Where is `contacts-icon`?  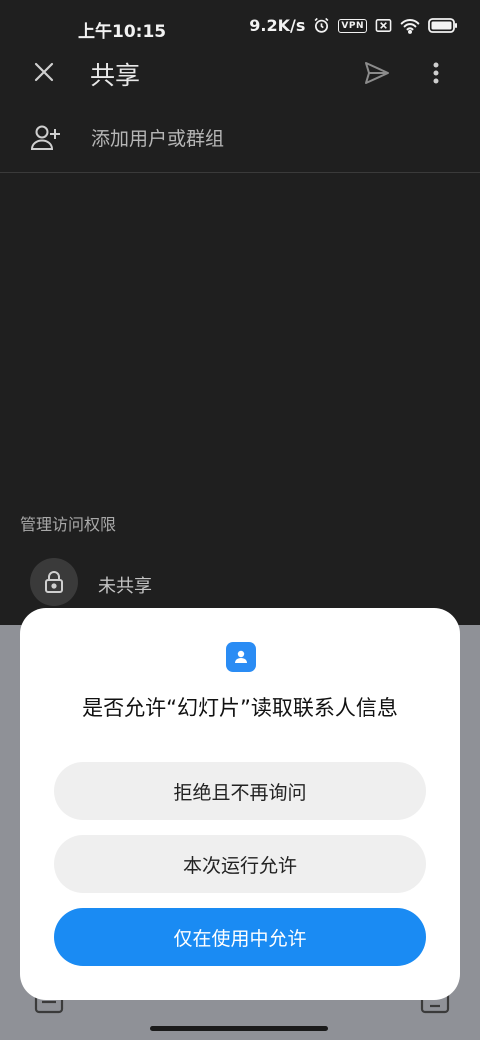
contacts-icon is located at coordinates (241, 657).